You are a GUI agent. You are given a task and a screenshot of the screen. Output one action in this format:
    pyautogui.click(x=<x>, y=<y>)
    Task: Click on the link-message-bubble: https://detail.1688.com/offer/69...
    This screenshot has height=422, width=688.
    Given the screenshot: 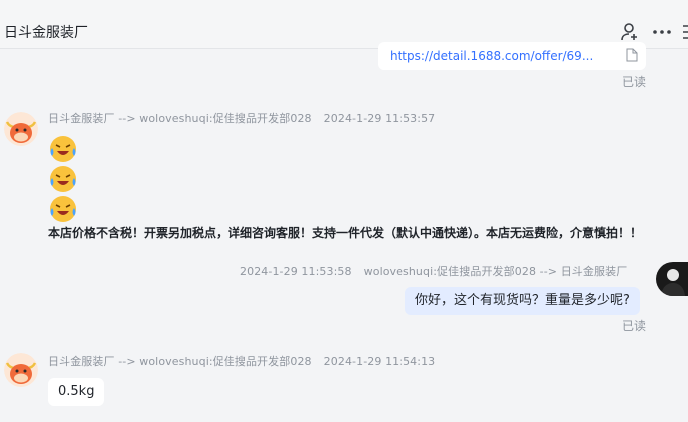 What is the action you would take?
    pyautogui.click(x=512, y=56)
    